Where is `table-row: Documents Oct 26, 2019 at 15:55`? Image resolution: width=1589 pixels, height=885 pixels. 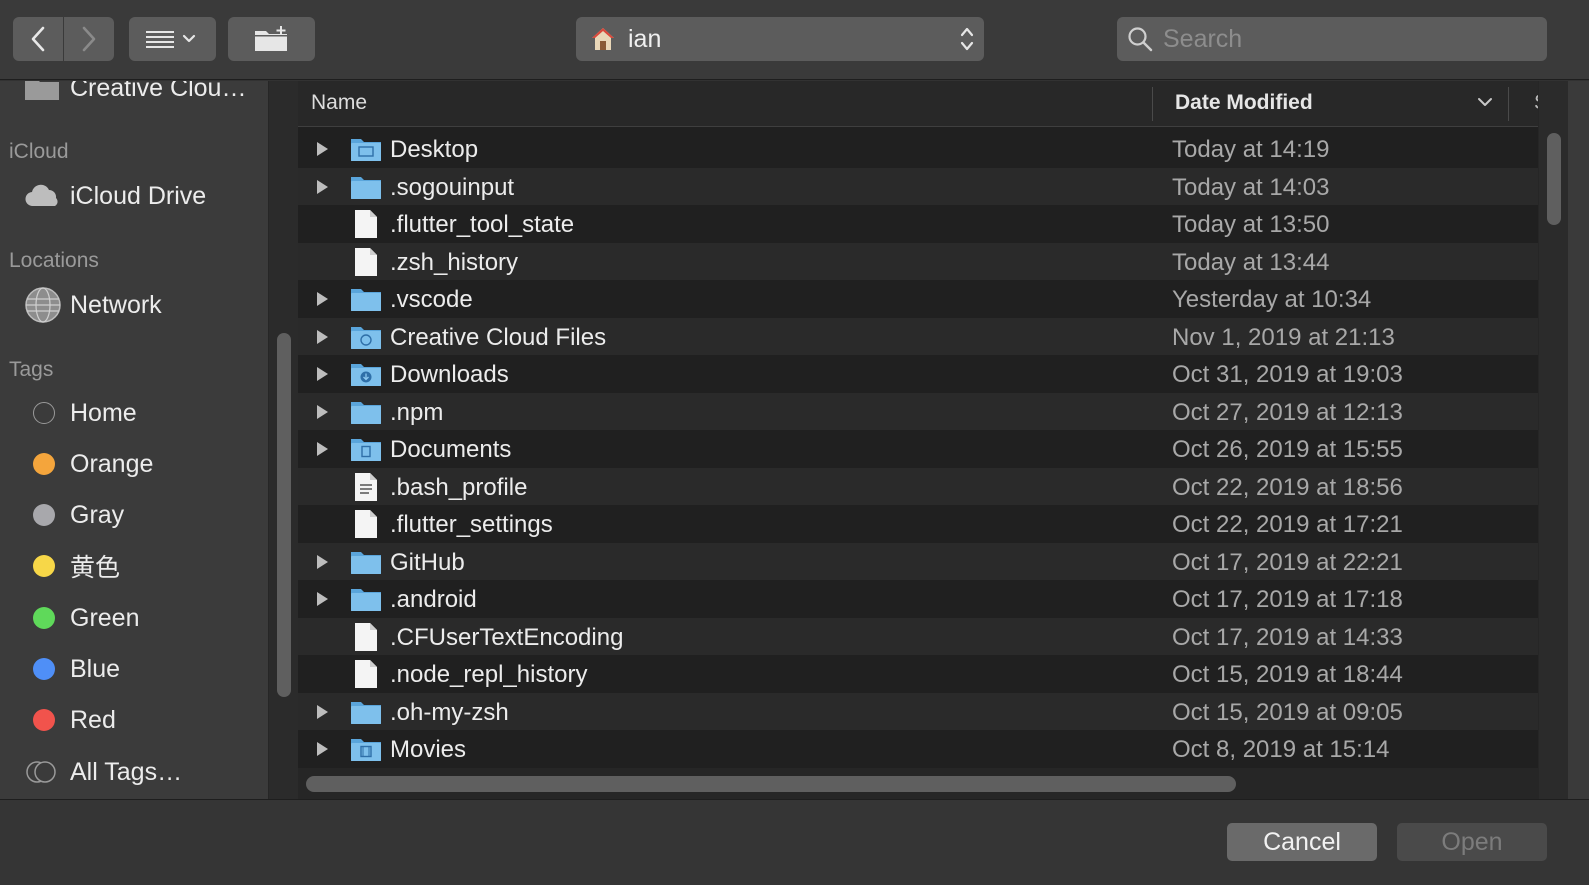
table-row: Documents Oct 26, 2019 at 15:55 is located at coordinates (918, 449).